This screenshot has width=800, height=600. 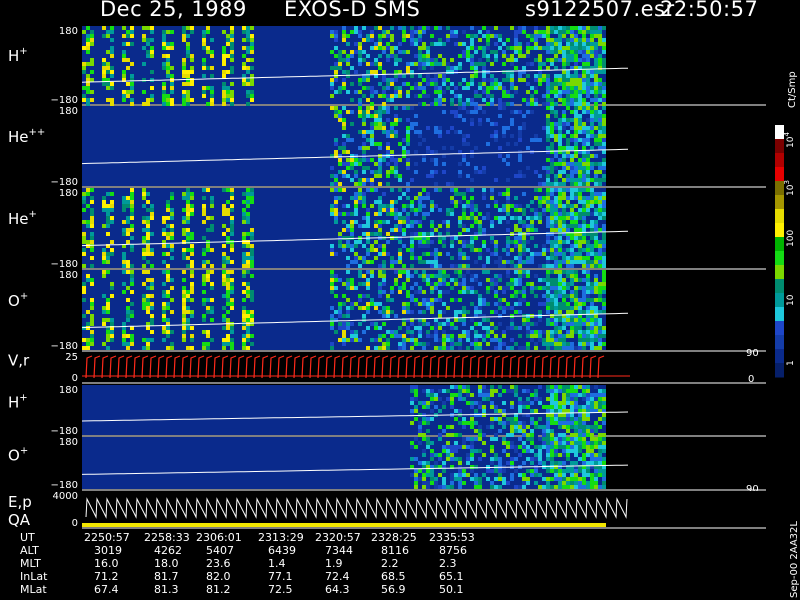 I want to click on orbit-cell: 2306:01, so click(x=219, y=537).